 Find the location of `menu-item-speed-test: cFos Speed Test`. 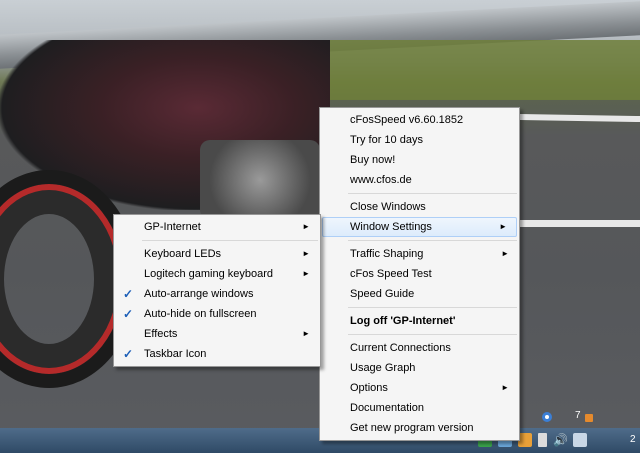

menu-item-speed-test: cFos Speed Test is located at coordinates (419, 274).